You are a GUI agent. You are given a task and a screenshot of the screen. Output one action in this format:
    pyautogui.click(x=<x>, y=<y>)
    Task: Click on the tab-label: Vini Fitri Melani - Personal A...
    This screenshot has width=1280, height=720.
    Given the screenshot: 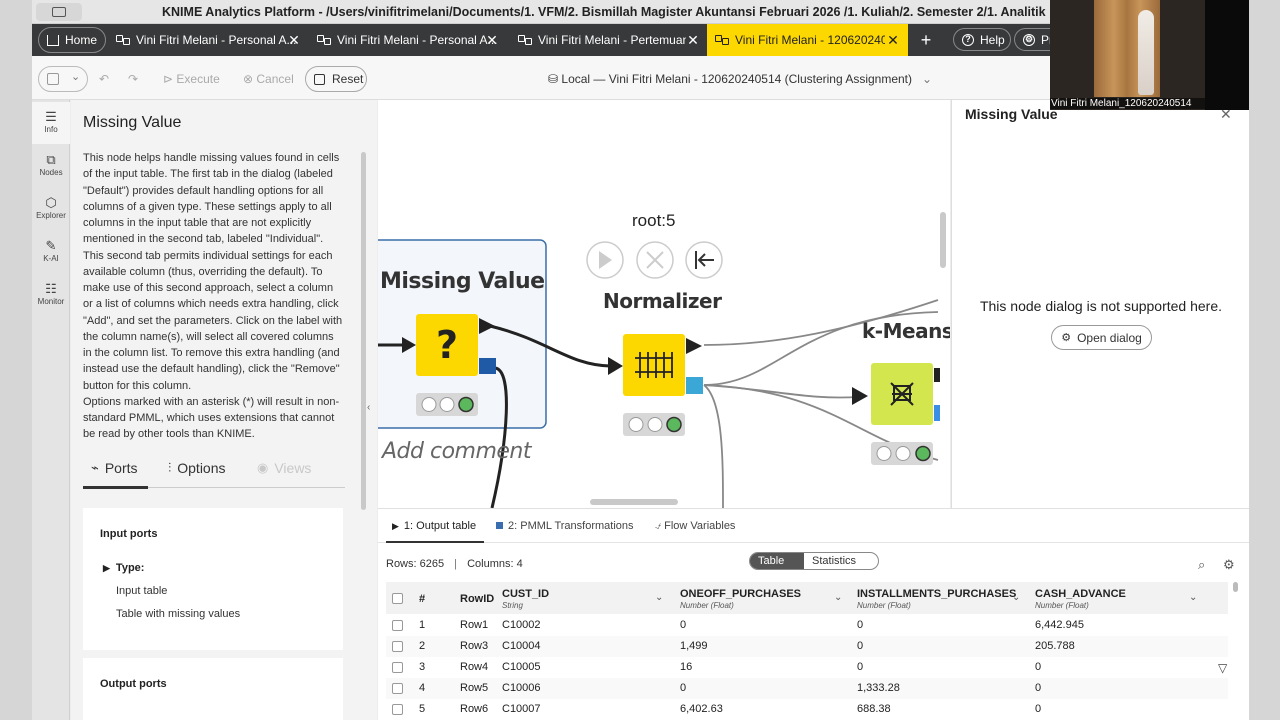 What is the action you would take?
    pyautogui.click(x=216, y=40)
    